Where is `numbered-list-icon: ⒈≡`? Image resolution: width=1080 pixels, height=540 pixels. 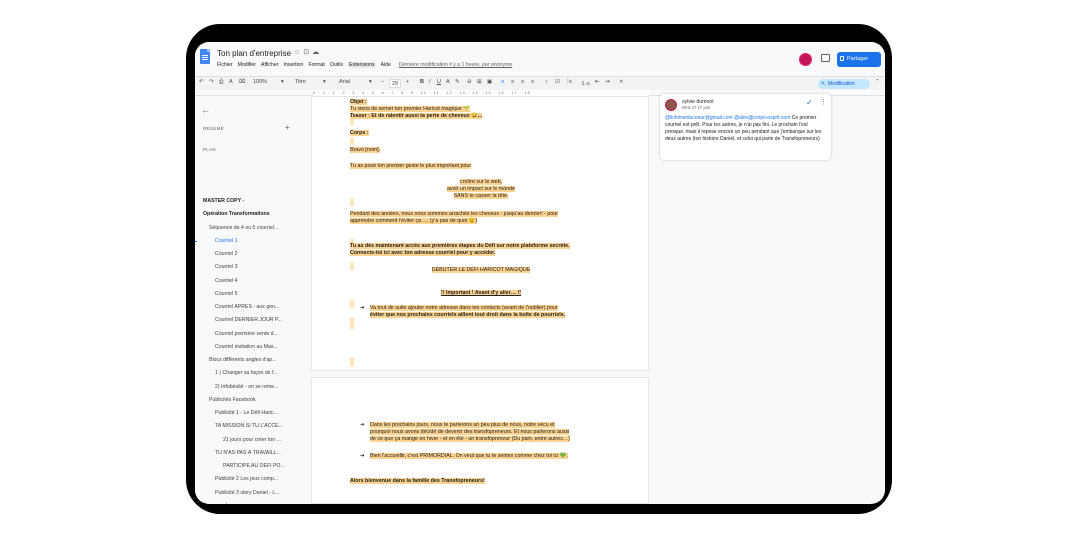 numbered-list-icon: ⒈≡ is located at coordinates (585, 83).